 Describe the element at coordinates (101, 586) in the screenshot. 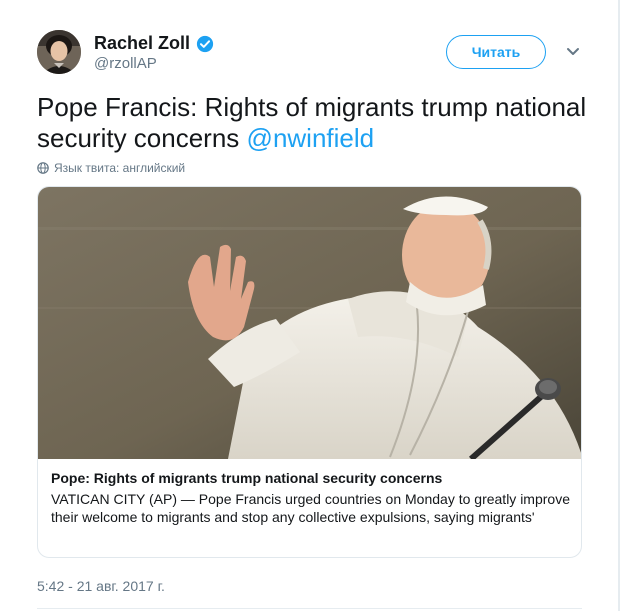

I see `tweet-timestamp: 5:42 - 21 авг. 2017 г.` at that location.